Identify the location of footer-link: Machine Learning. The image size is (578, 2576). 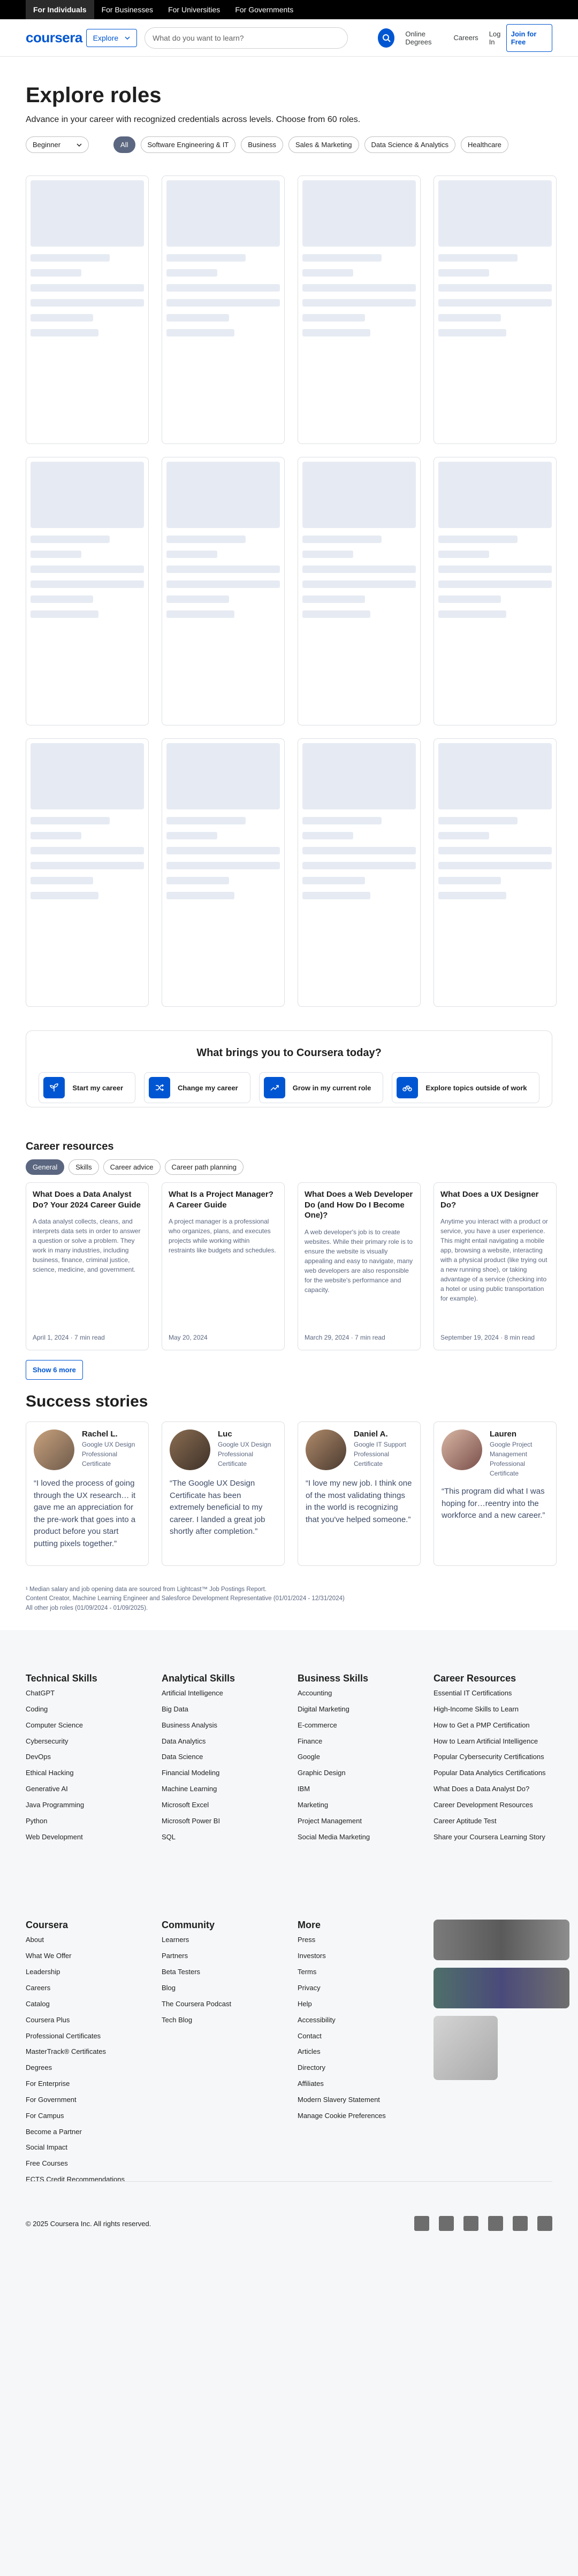
(223, 1789).